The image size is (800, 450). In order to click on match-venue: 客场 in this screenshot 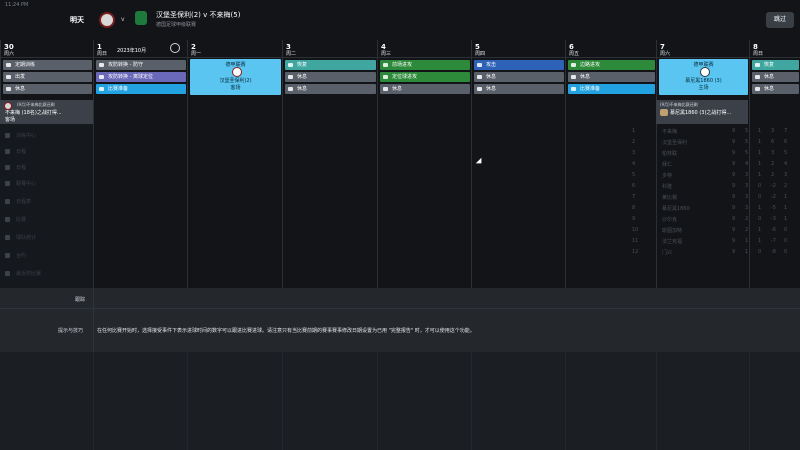, I will do `click(235, 88)`.